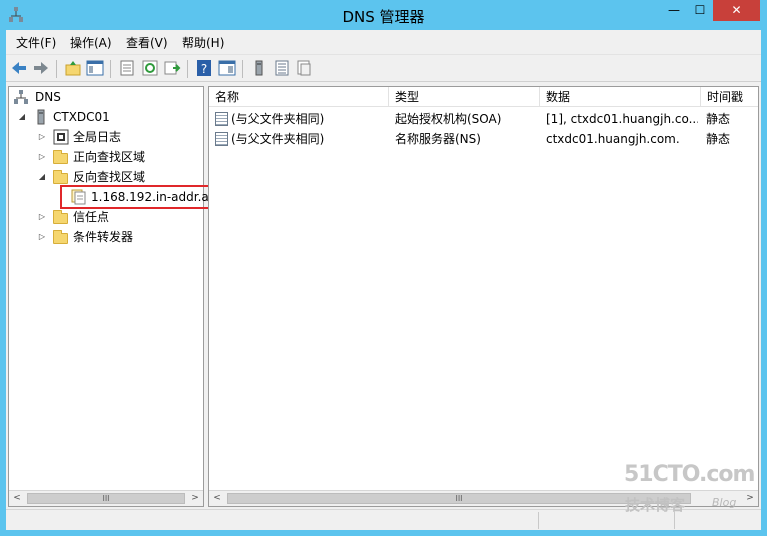 Image resolution: width=767 pixels, height=536 pixels. I want to click on column-header-data: 数据, so click(620, 97).